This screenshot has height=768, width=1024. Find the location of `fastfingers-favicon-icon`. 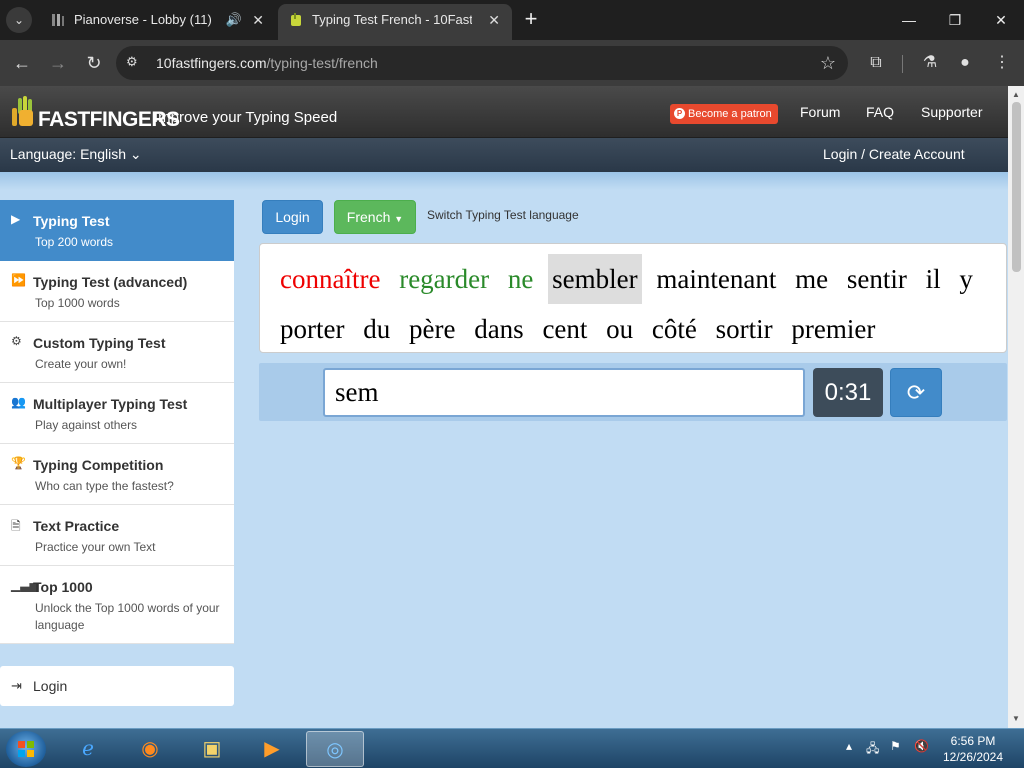

fastfingers-favicon-icon is located at coordinates (296, 19).